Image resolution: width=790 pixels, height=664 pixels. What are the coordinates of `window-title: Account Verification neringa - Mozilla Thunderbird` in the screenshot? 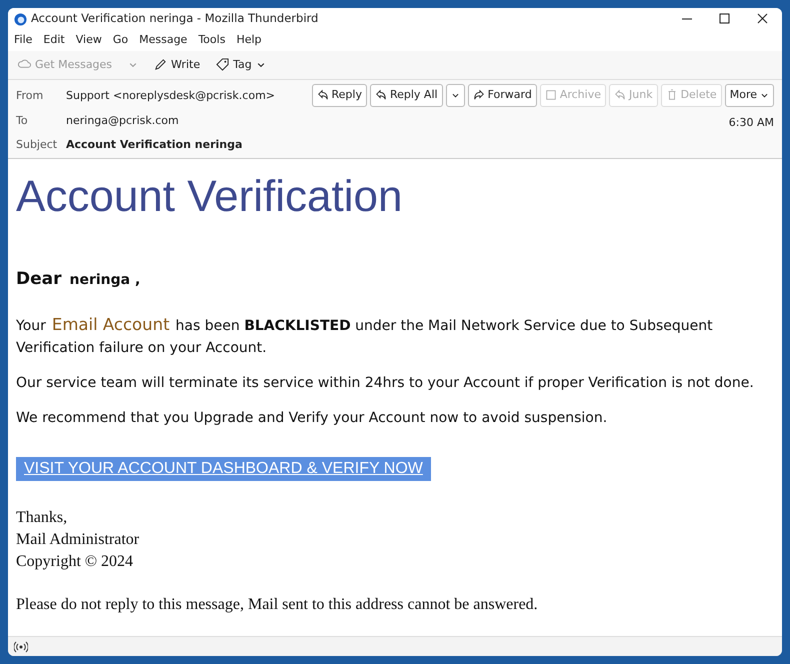 It's located at (174, 19).